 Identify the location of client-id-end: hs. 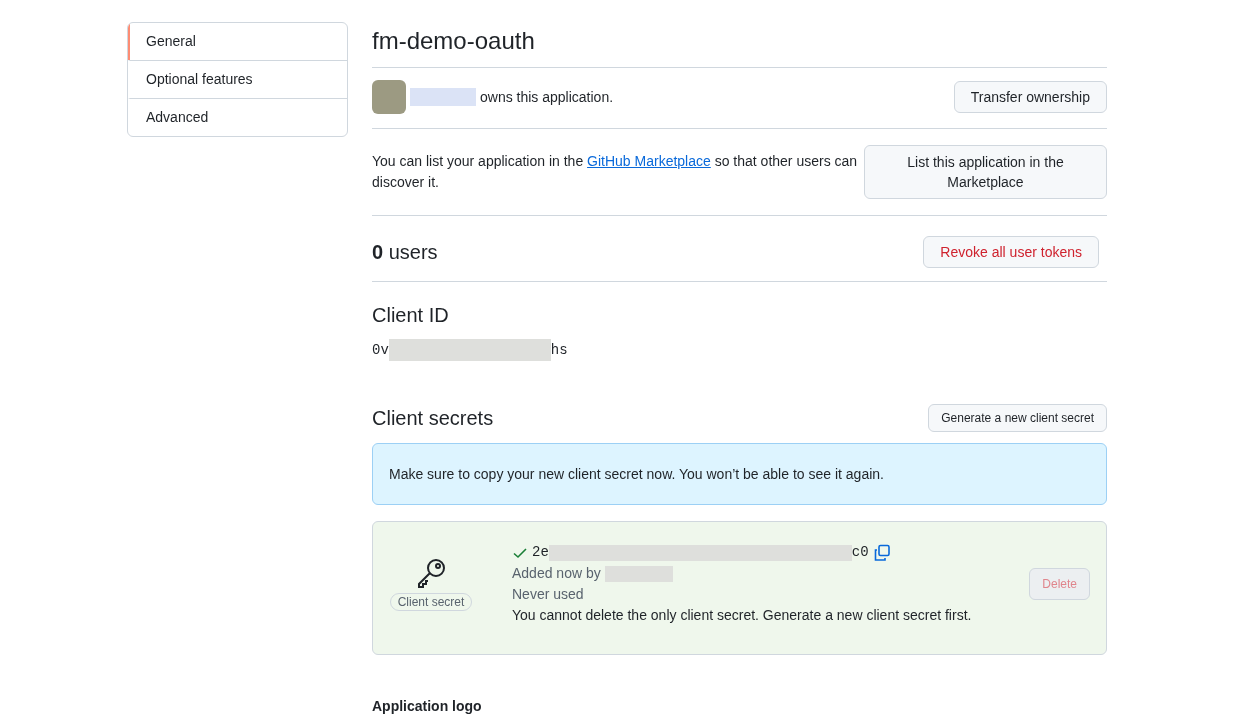
(559, 350).